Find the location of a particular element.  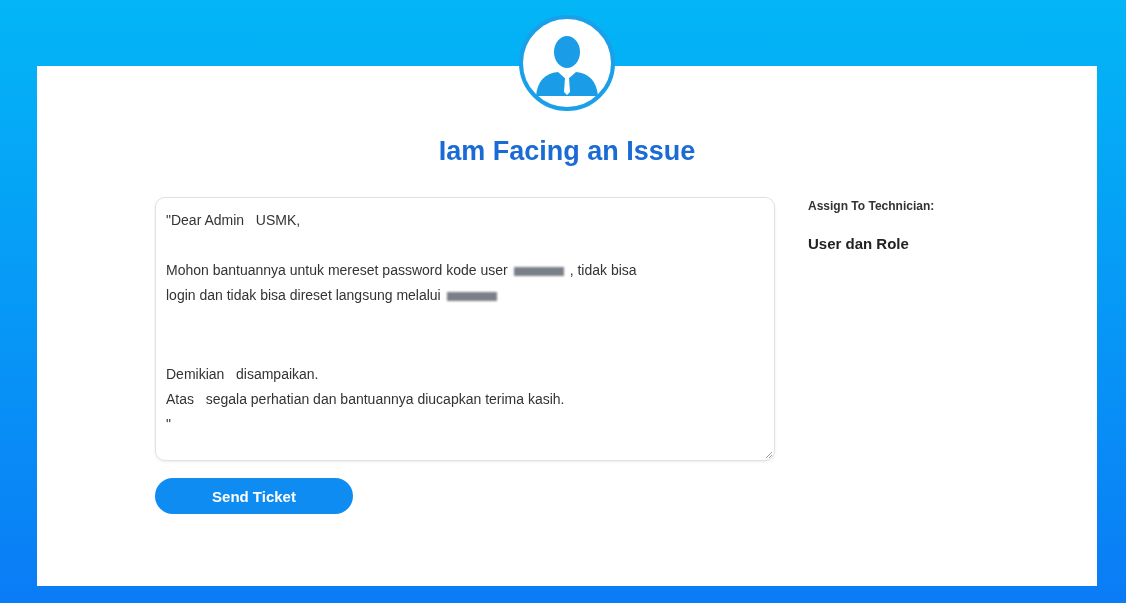

assign-label: Assign To Technician: is located at coordinates (871, 206).